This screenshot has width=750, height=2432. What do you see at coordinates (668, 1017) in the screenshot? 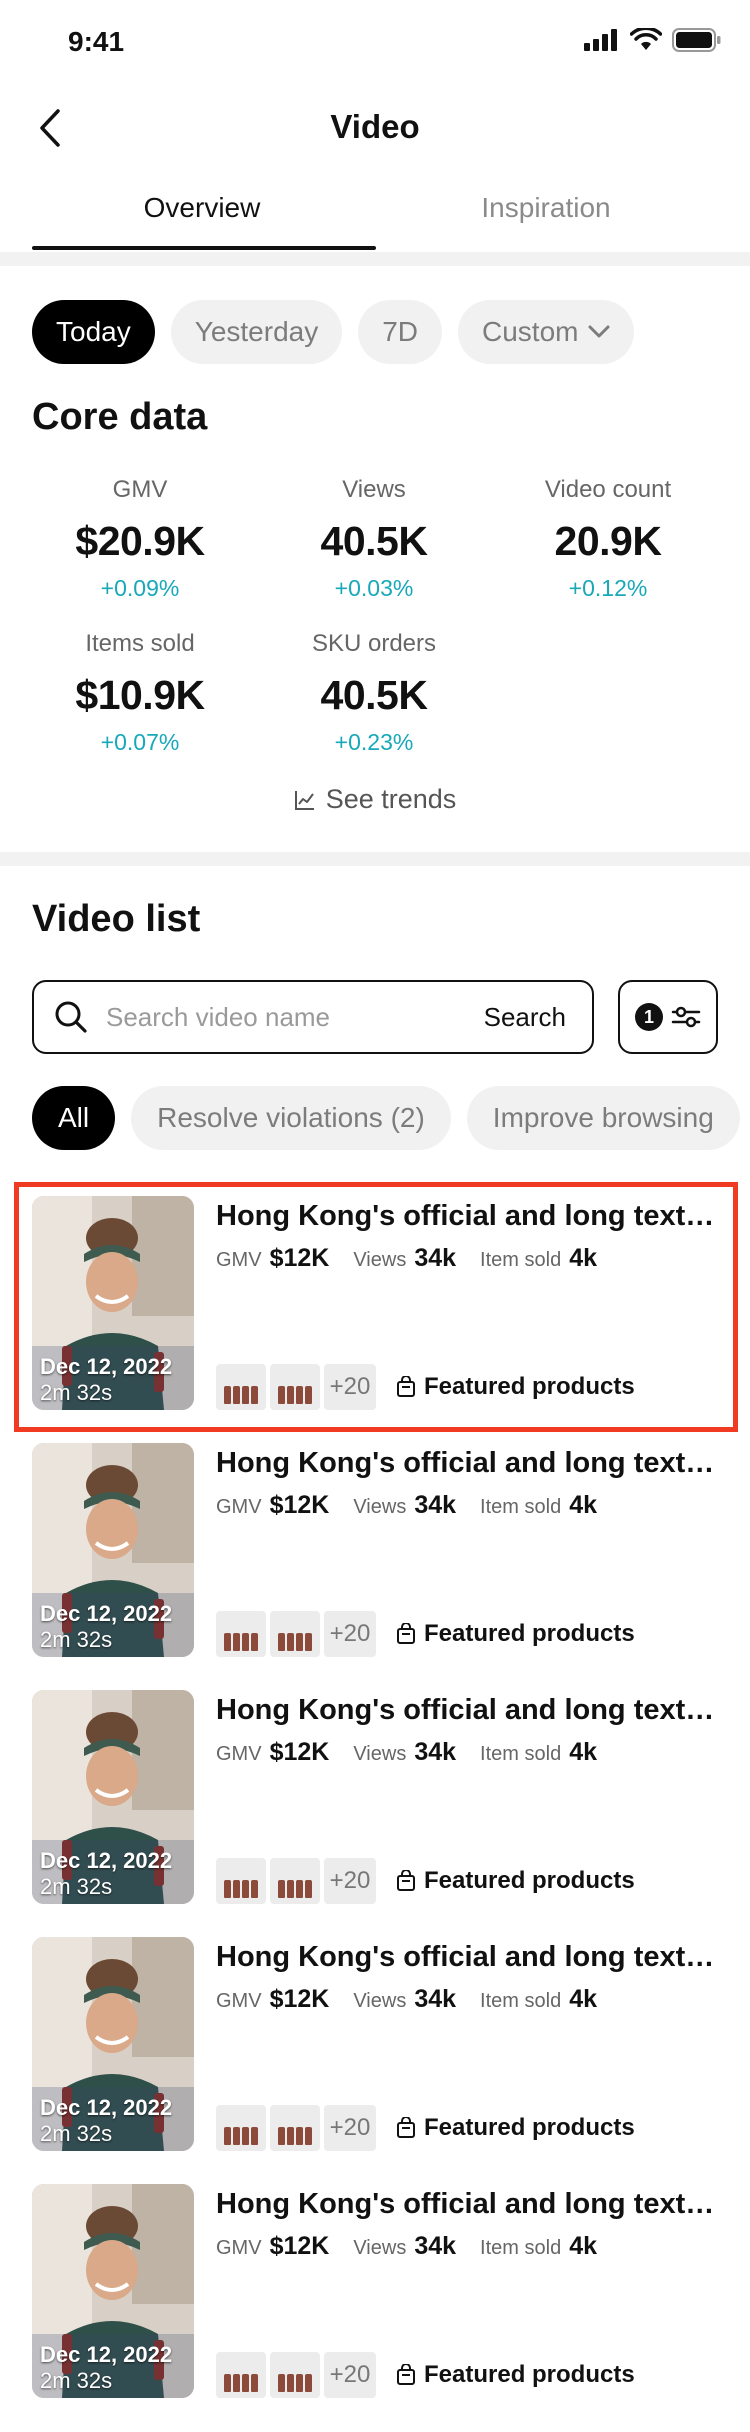
I see `filter-button: 1` at bounding box center [668, 1017].